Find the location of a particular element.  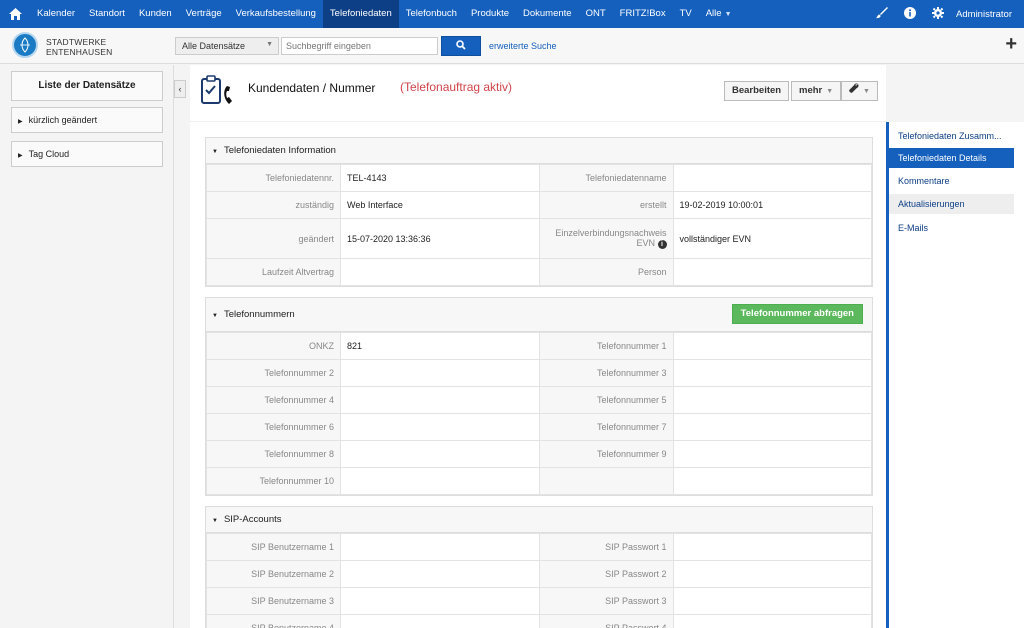

nav-item-label: ONT is located at coordinates (595, 13).